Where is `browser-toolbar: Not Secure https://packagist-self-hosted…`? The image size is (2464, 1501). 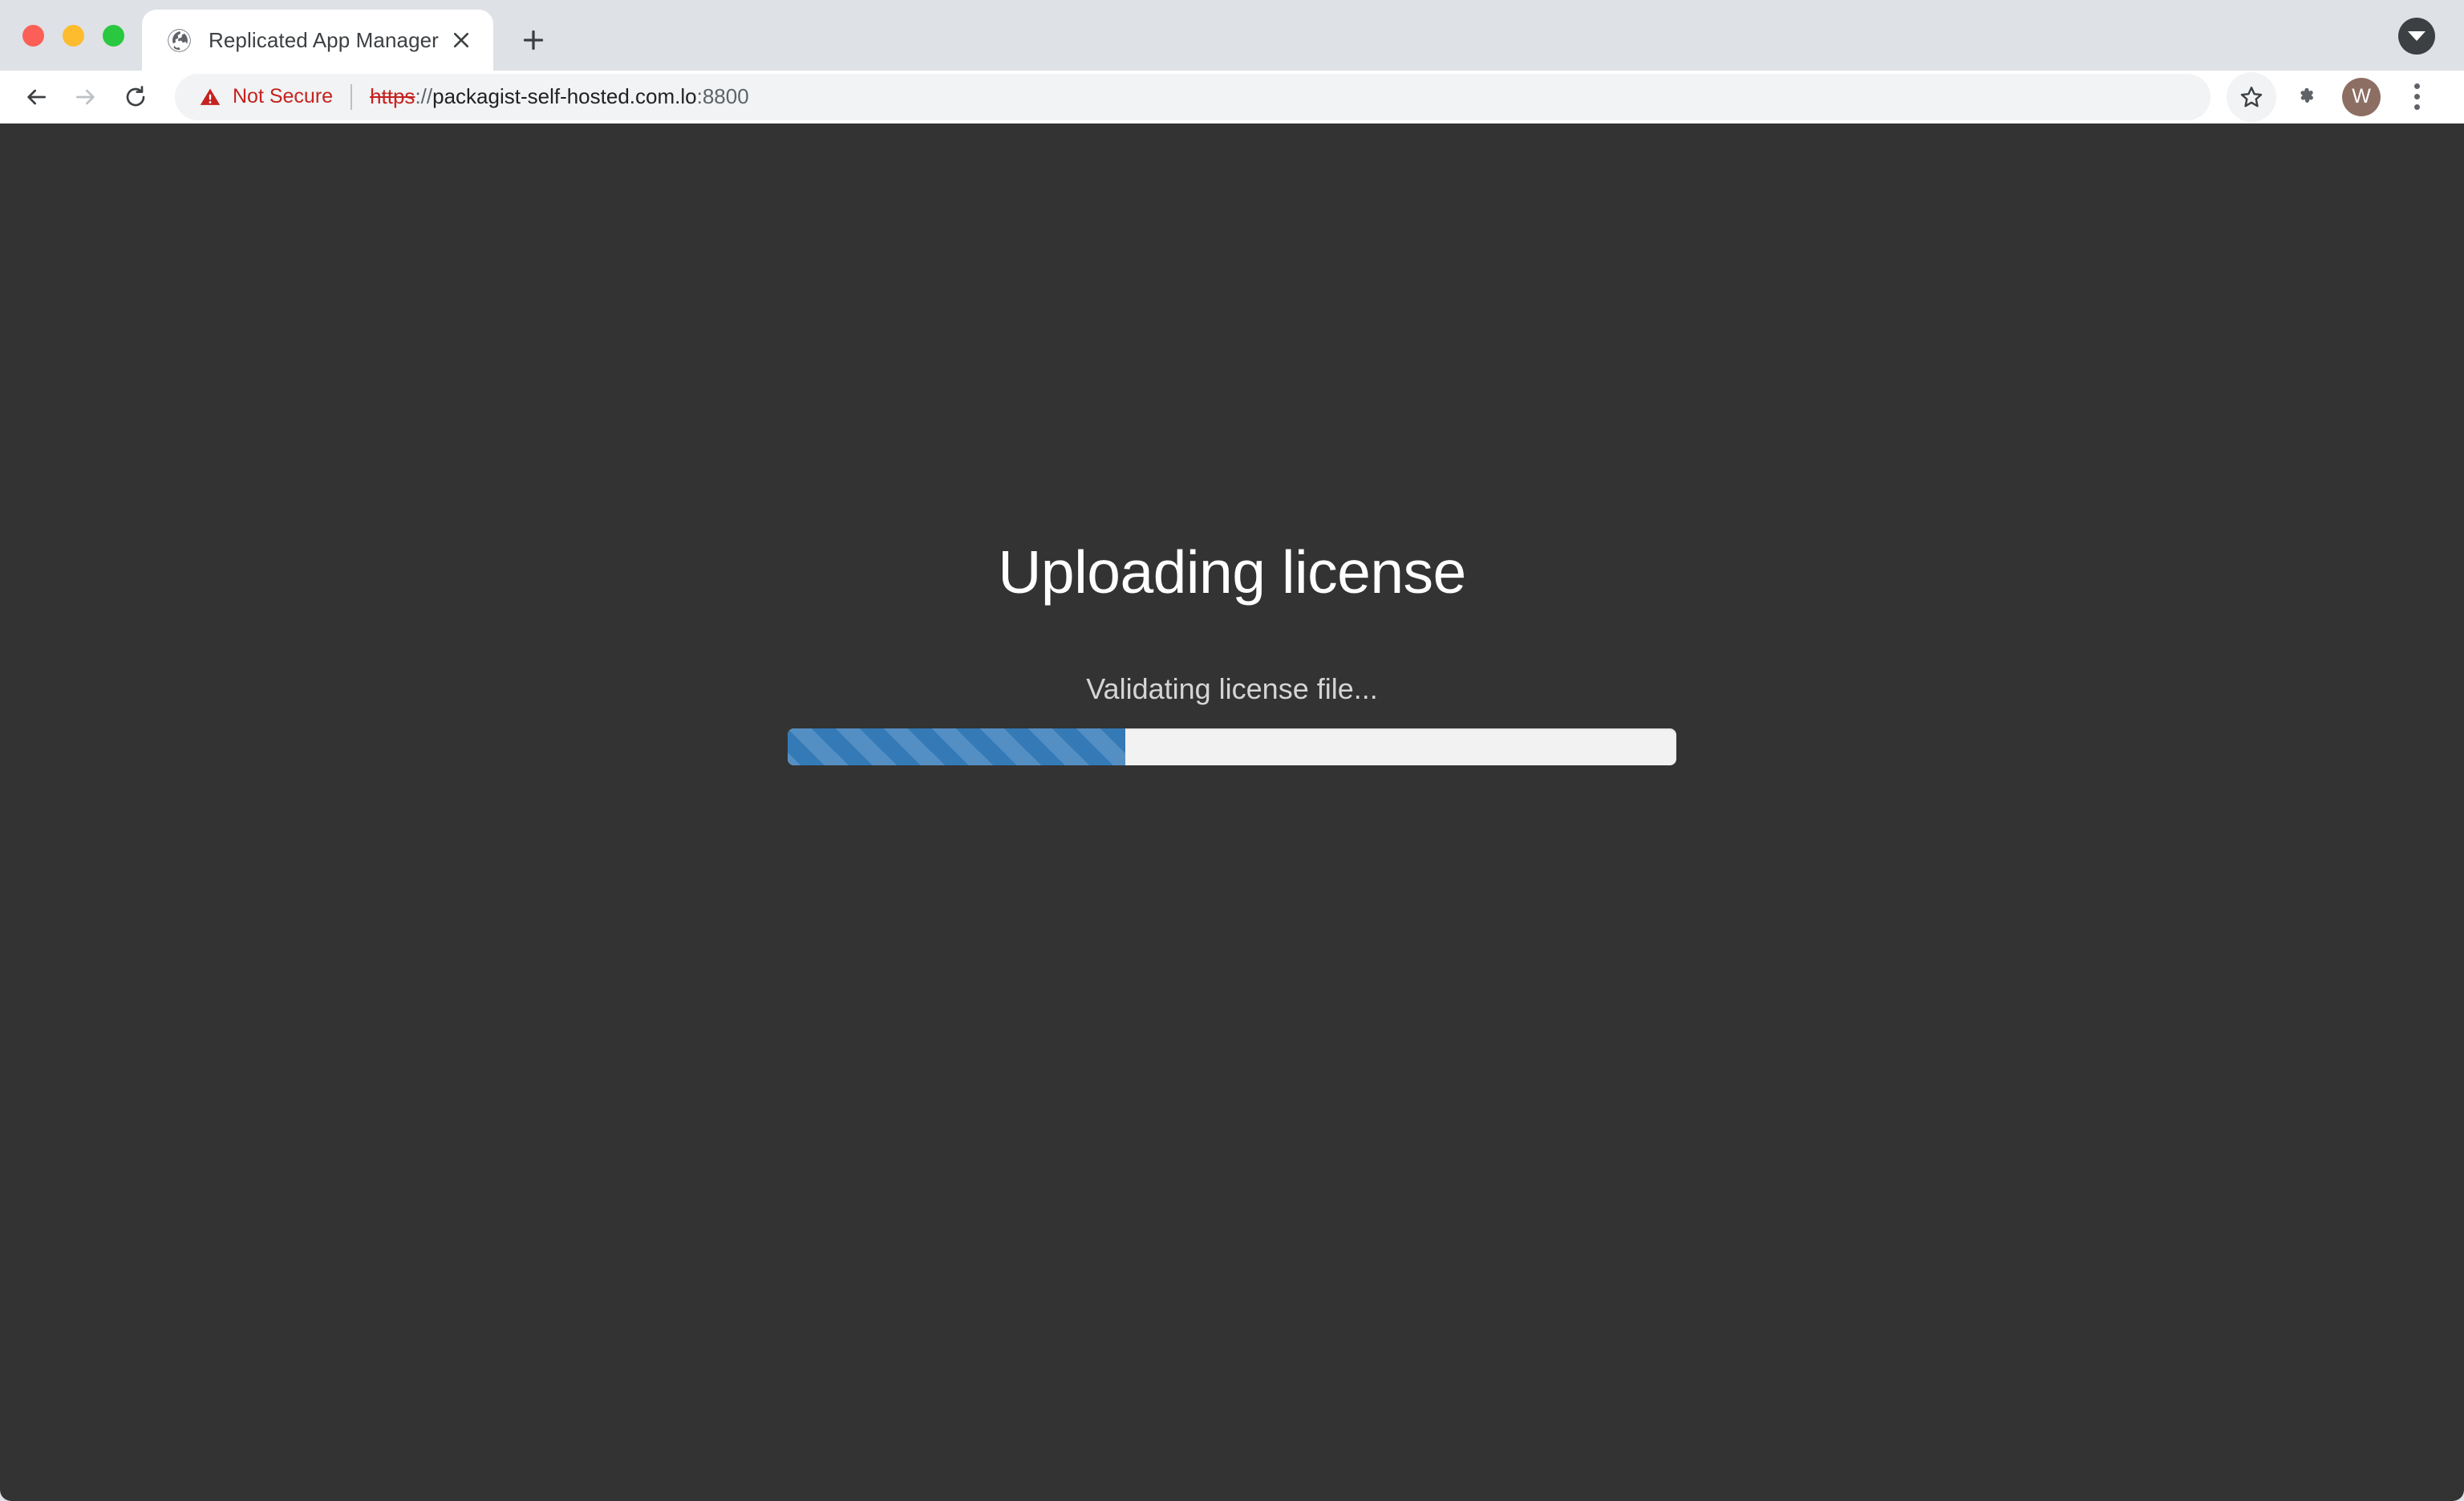
browser-toolbar: Not Secure https://packagist-self-hosted… is located at coordinates (1232, 97).